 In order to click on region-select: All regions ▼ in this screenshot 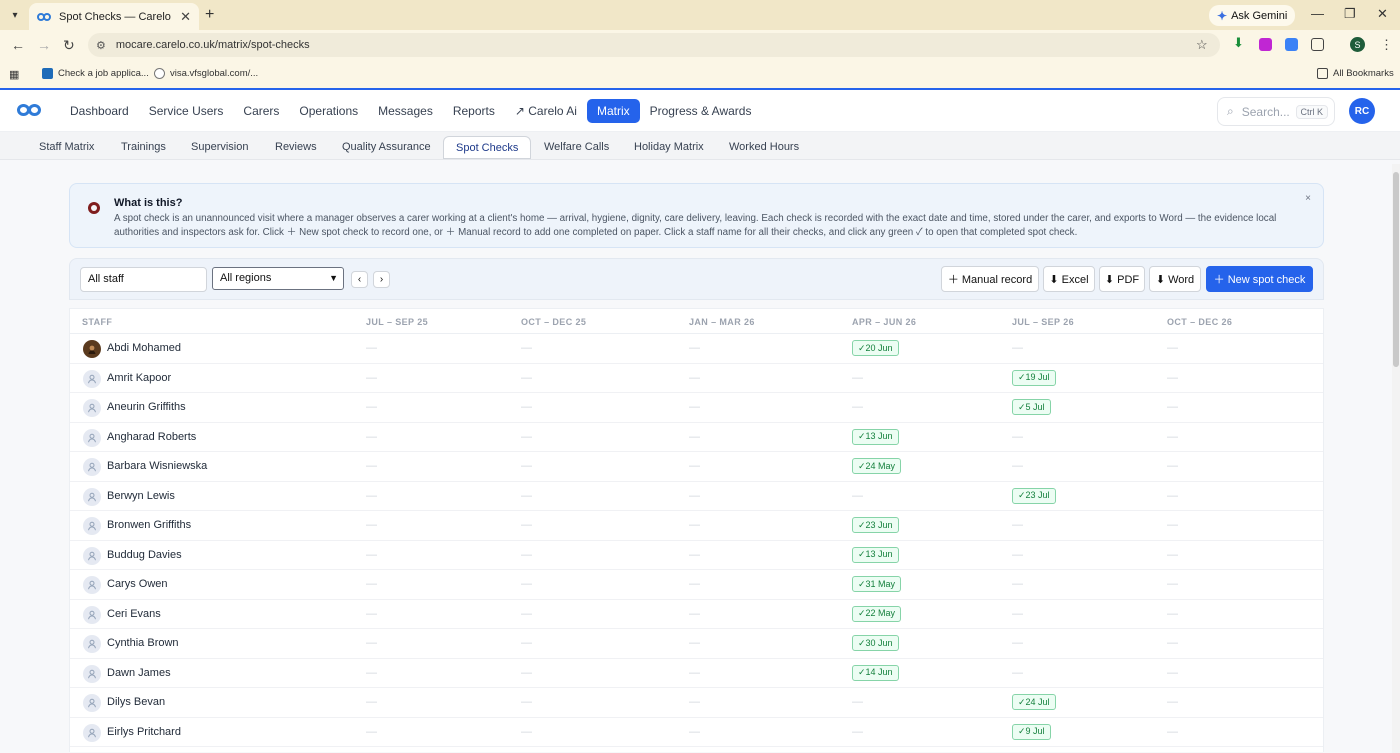, I will do `click(278, 278)`.